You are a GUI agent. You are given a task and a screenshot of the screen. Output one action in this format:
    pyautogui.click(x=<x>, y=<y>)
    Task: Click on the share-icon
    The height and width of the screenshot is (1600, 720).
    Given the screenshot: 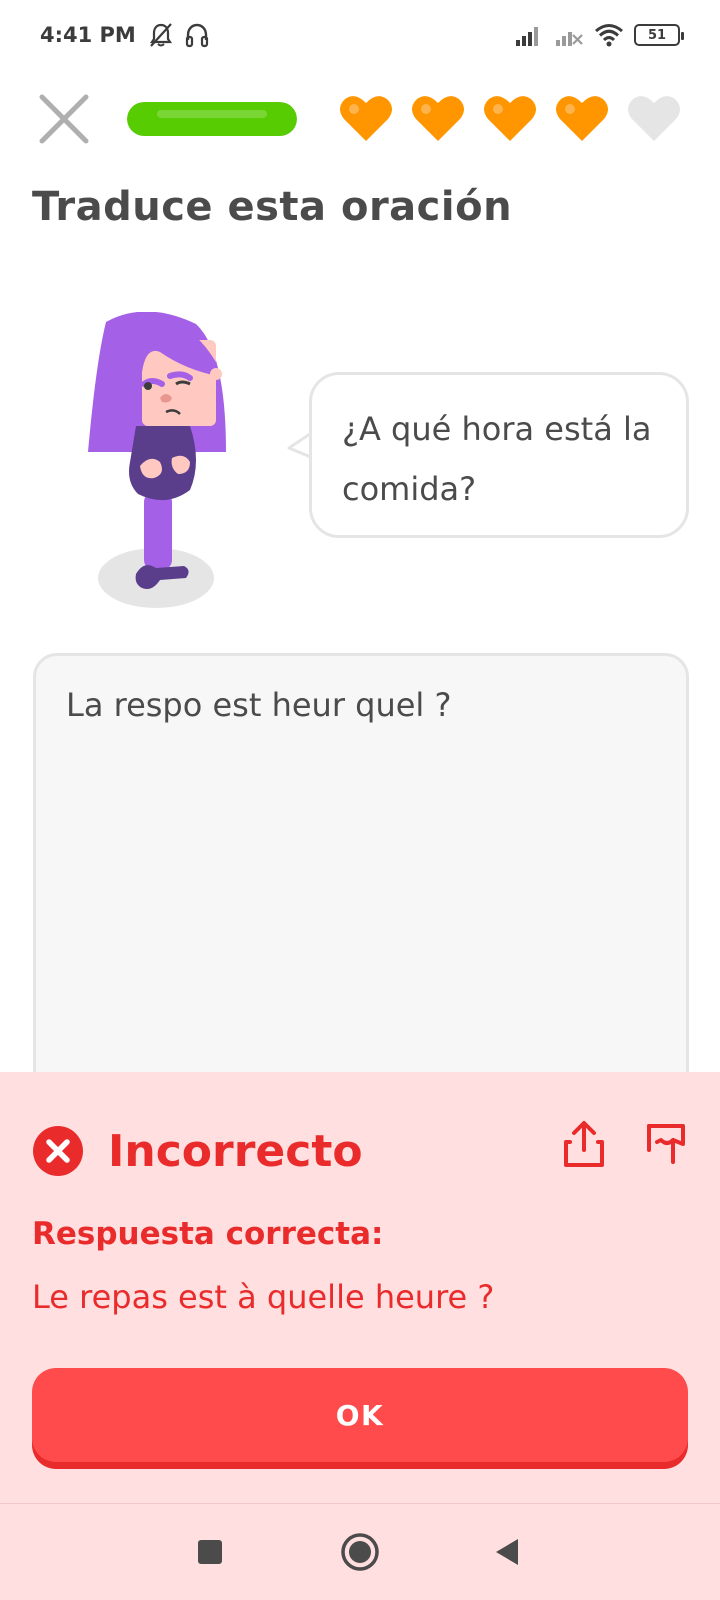 What is the action you would take?
    pyautogui.click(x=584, y=1144)
    